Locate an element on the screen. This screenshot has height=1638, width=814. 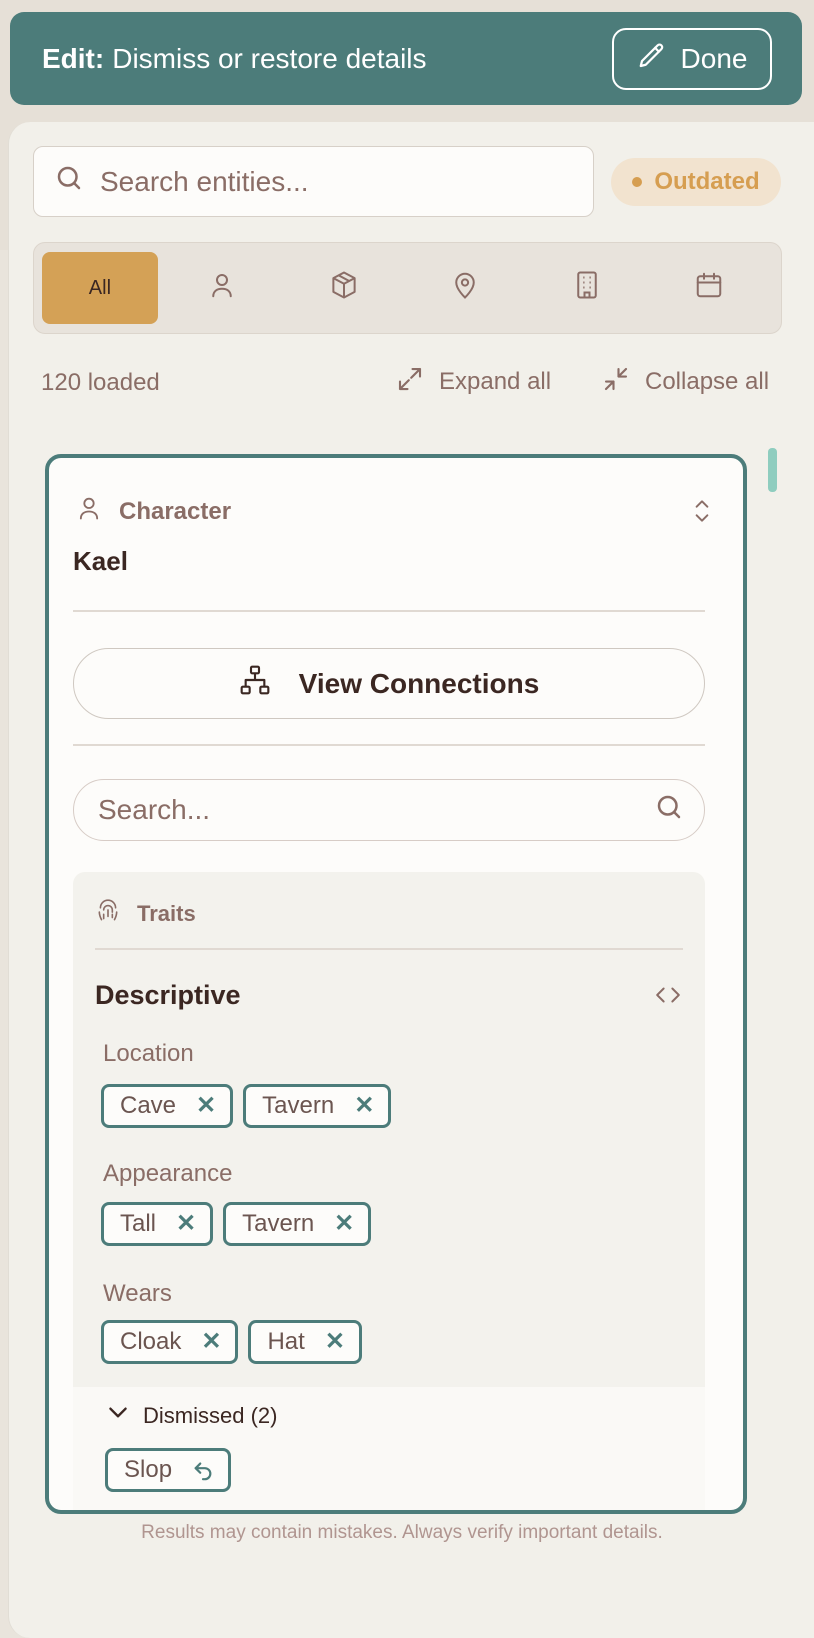
entity-type-filter: All is located at coordinates (407, 288).